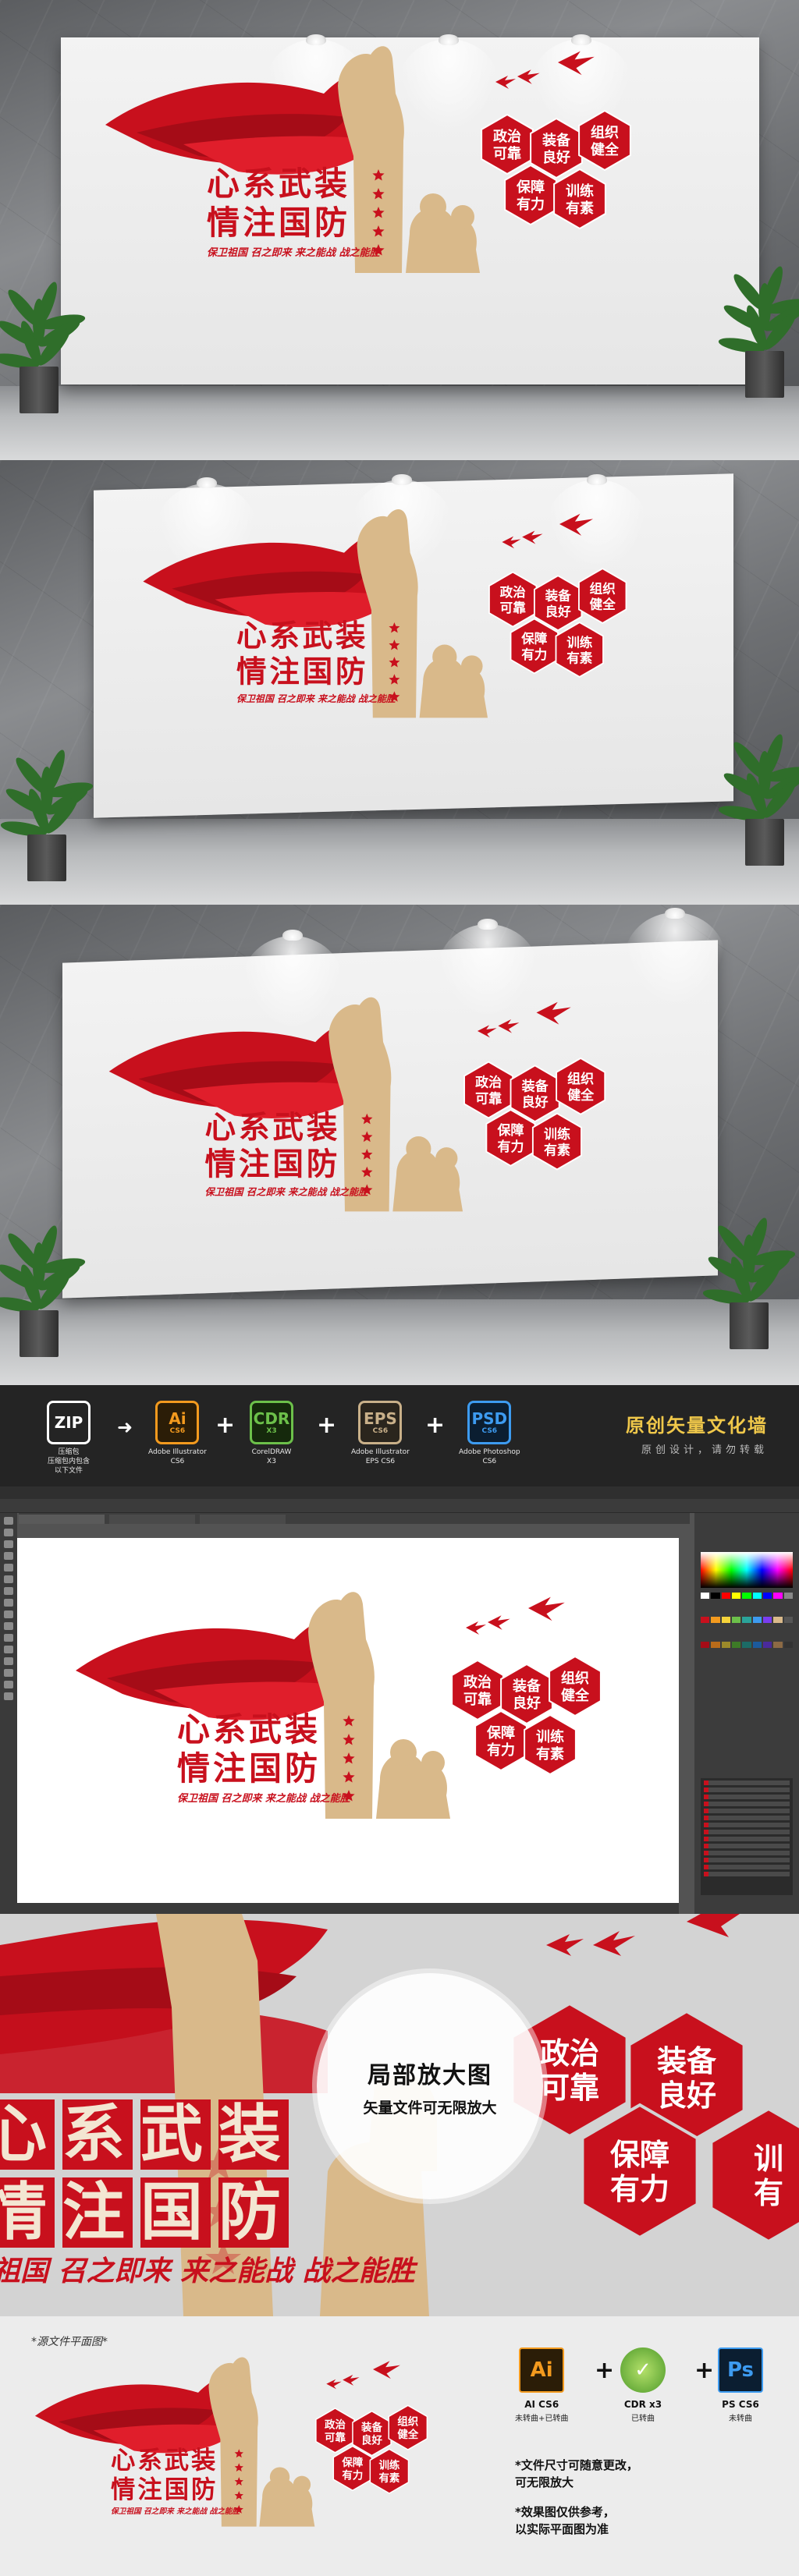  I want to click on eps-caption: Adobe Illustrator EPS CS6, so click(380, 1456).